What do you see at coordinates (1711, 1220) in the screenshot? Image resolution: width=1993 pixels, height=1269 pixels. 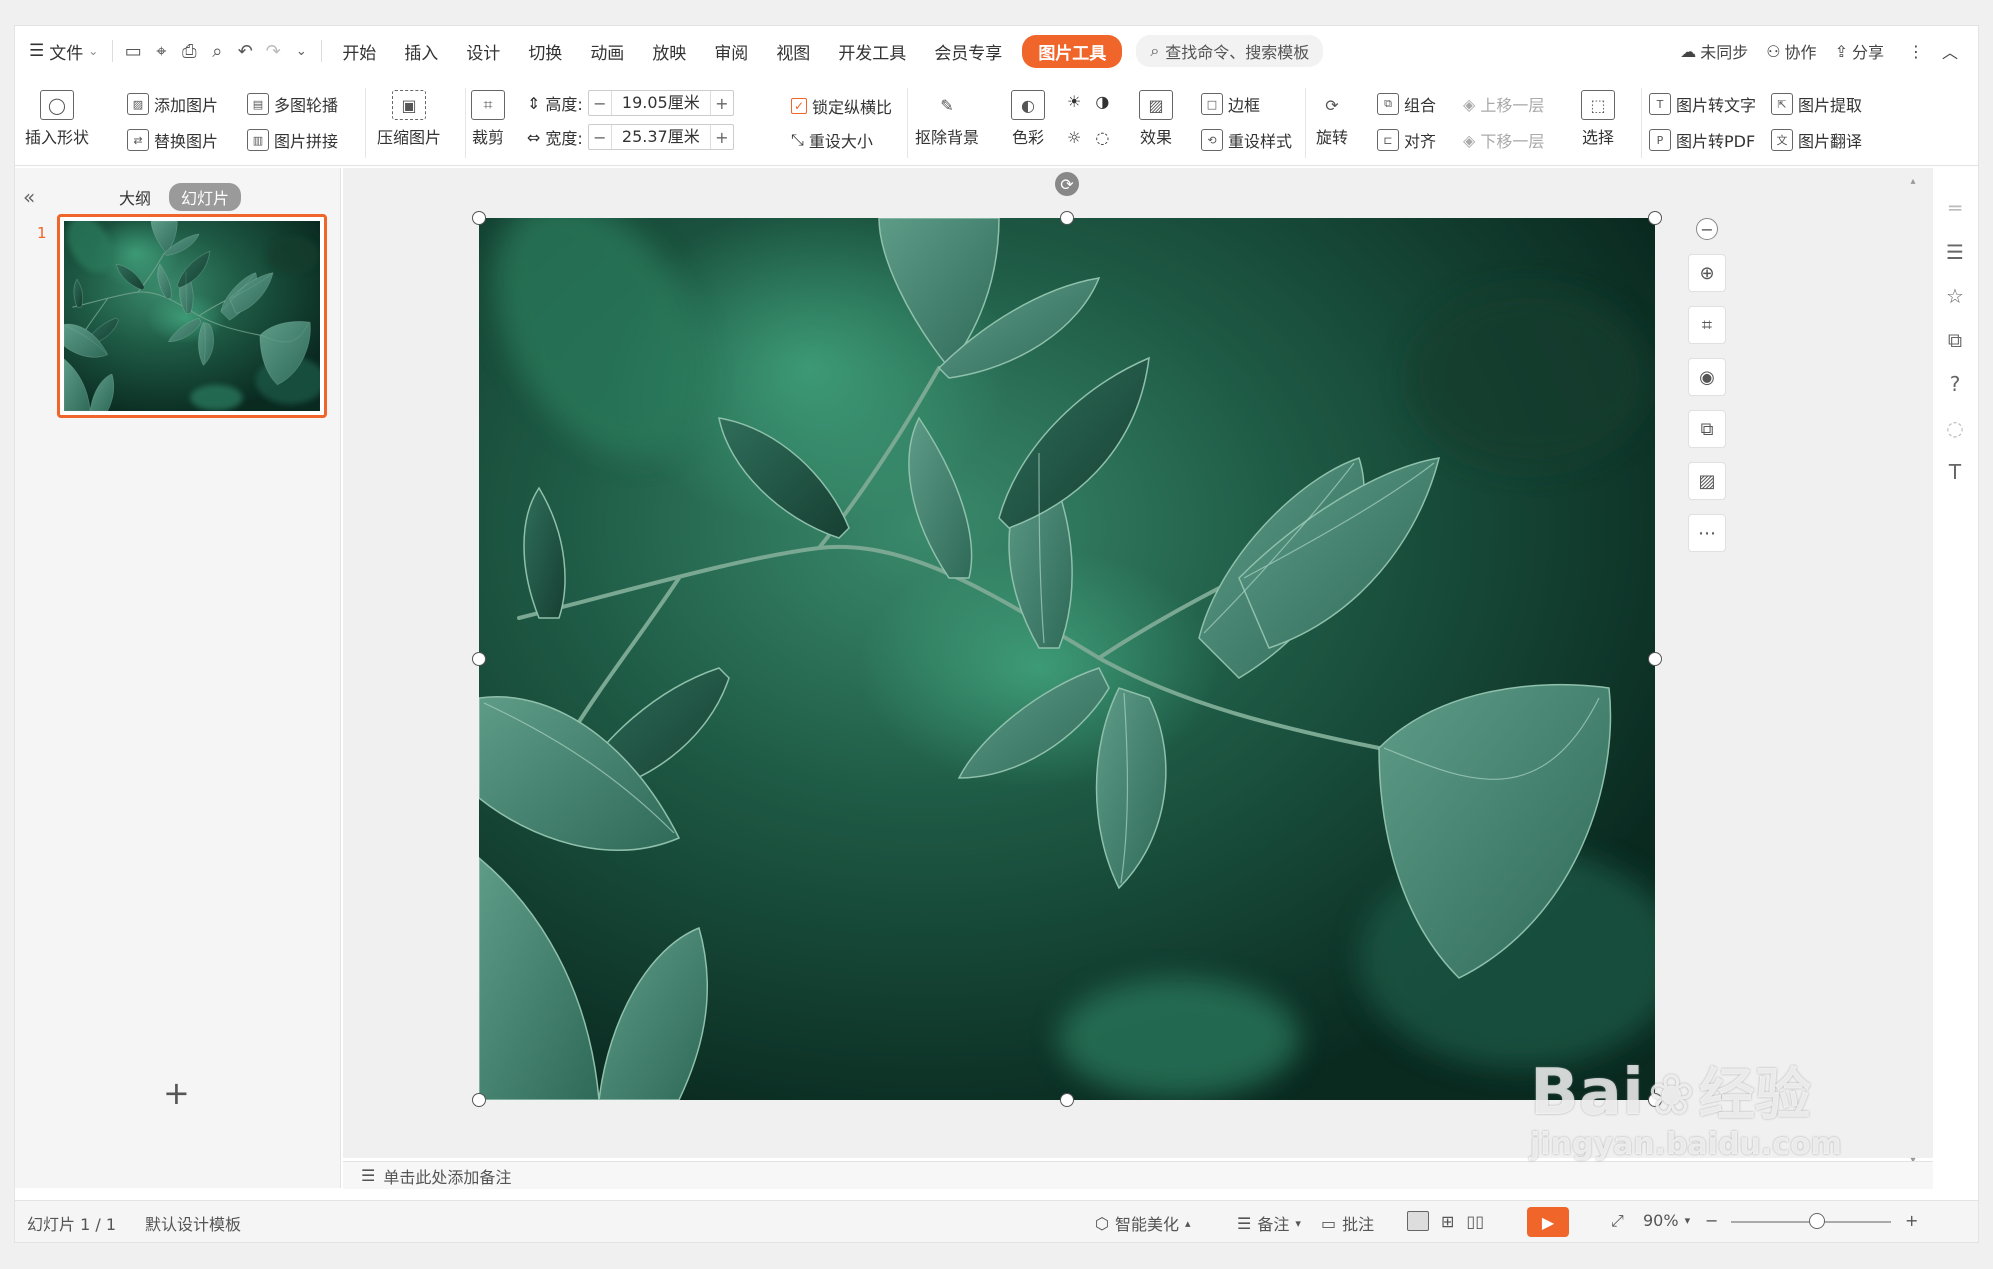 I see `zoom-out-icon: −` at bounding box center [1711, 1220].